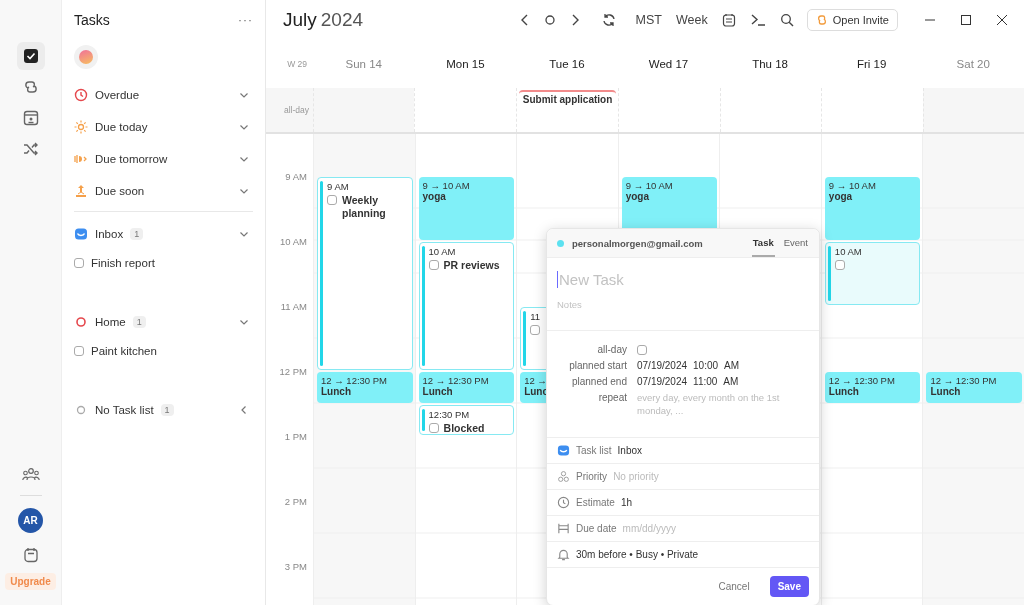 The image size is (1024, 605). What do you see at coordinates (30, 520) in the screenshot?
I see `user-avatar: AR` at bounding box center [30, 520].